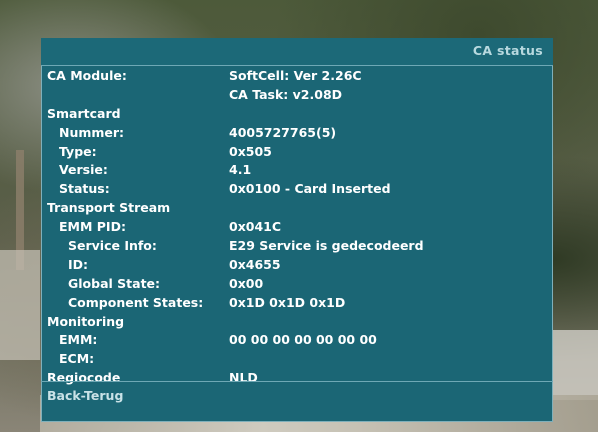 The image size is (598, 432). I want to click on status-label: Global State:, so click(114, 283).